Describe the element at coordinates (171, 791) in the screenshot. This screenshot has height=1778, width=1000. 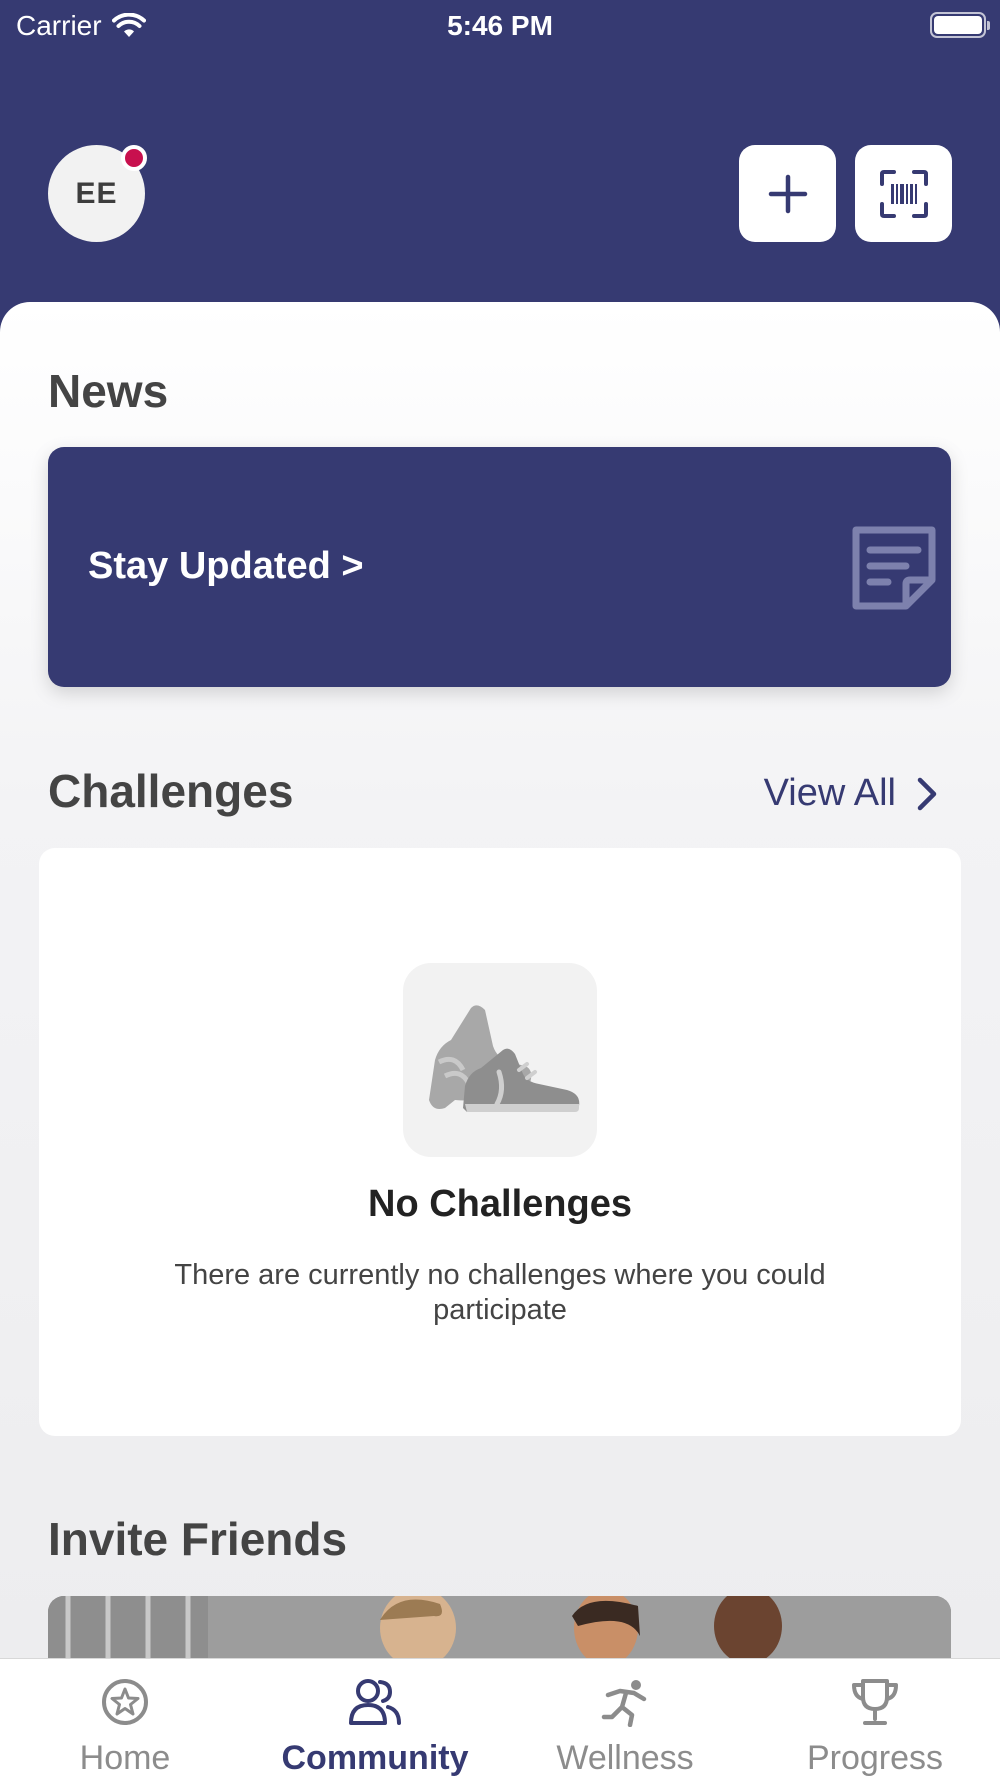
I see `challenges-heading: Challenges` at that location.